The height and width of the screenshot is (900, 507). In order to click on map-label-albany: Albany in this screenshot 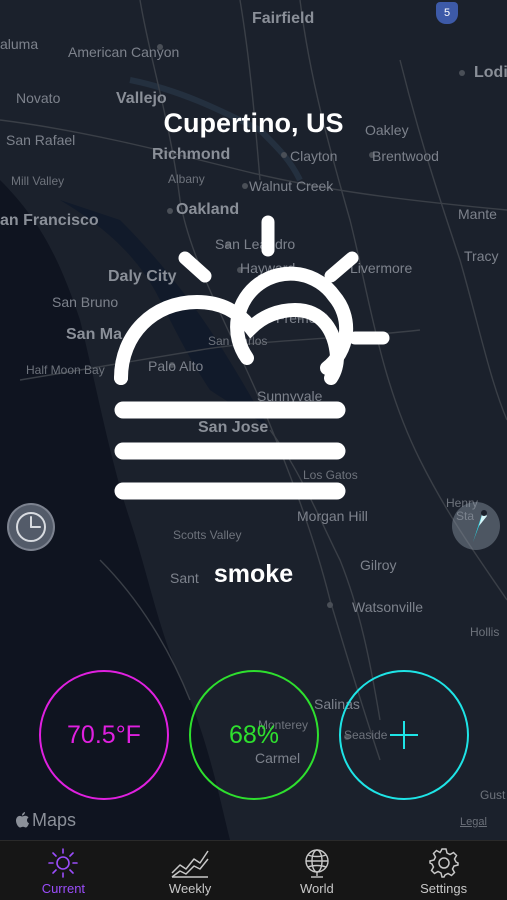, I will do `click(186, 179)`.